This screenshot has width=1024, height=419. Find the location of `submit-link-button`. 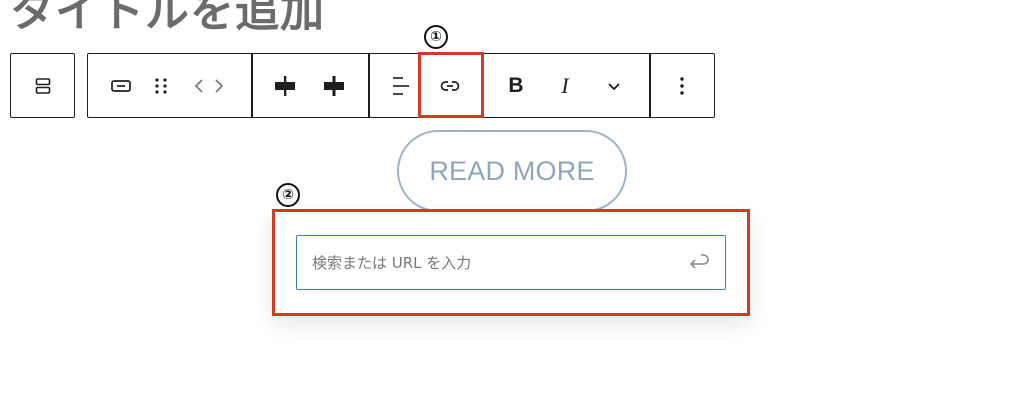

submit-link-button is located at coordinates (698, 263).